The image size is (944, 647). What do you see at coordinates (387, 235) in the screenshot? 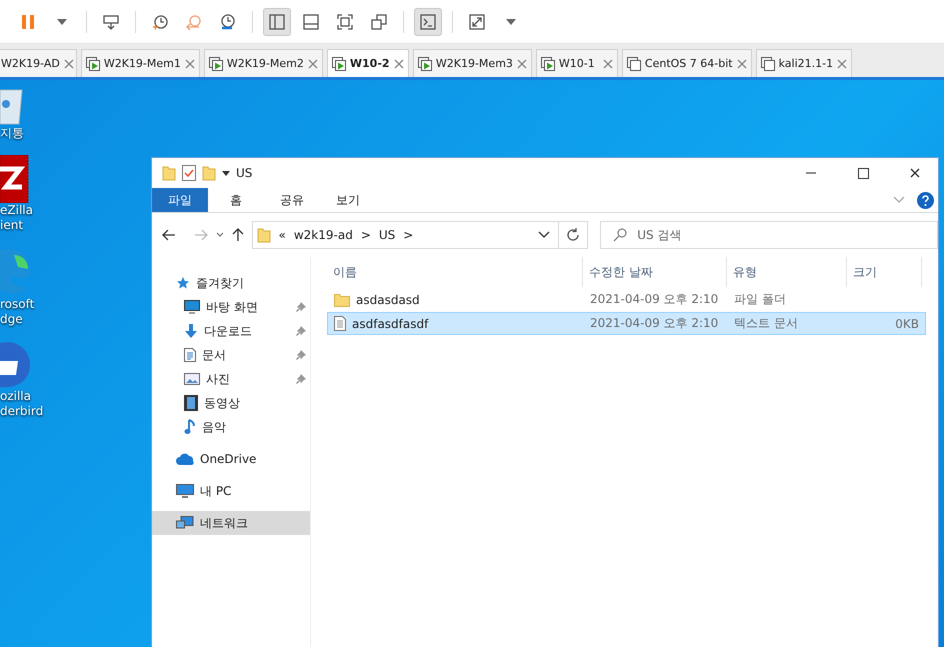
I see `breadcrumb: US` at bounding box center [387, 235].